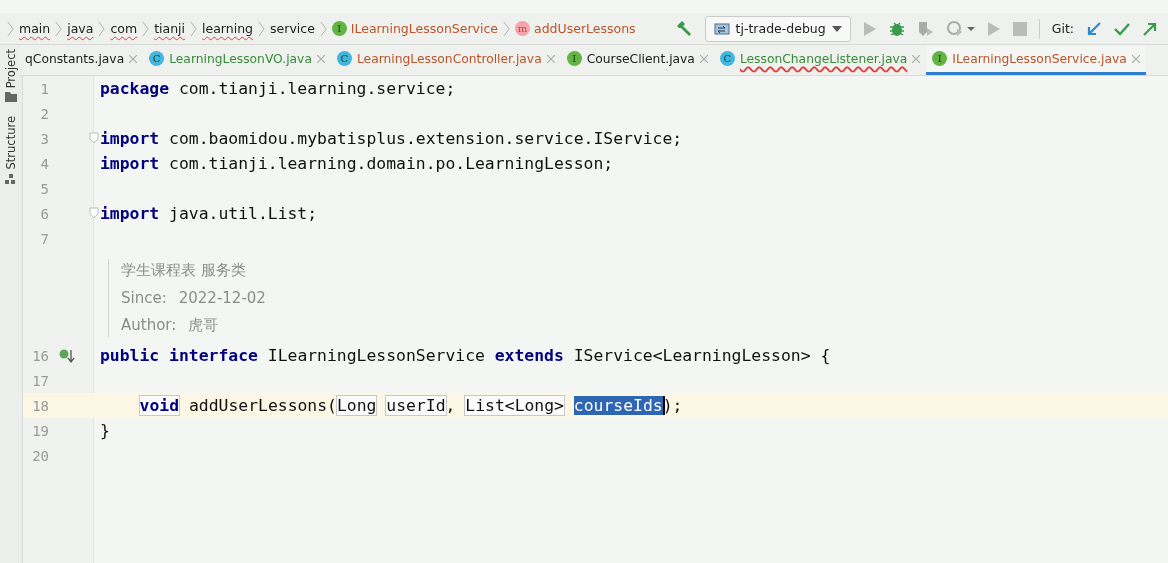 The height and width of the screenshot is (563, 1168). Describe the element at coordinates (896, 28) in the screenshot. I see `bug-icon` at that location.